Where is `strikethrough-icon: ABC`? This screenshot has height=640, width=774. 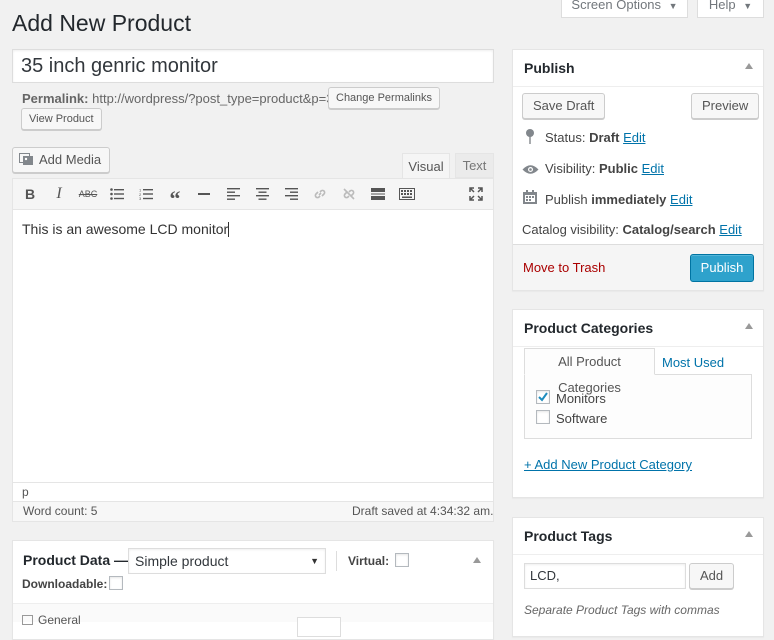
strikethrough-icon: ABC is located at coordinates (88, 194).